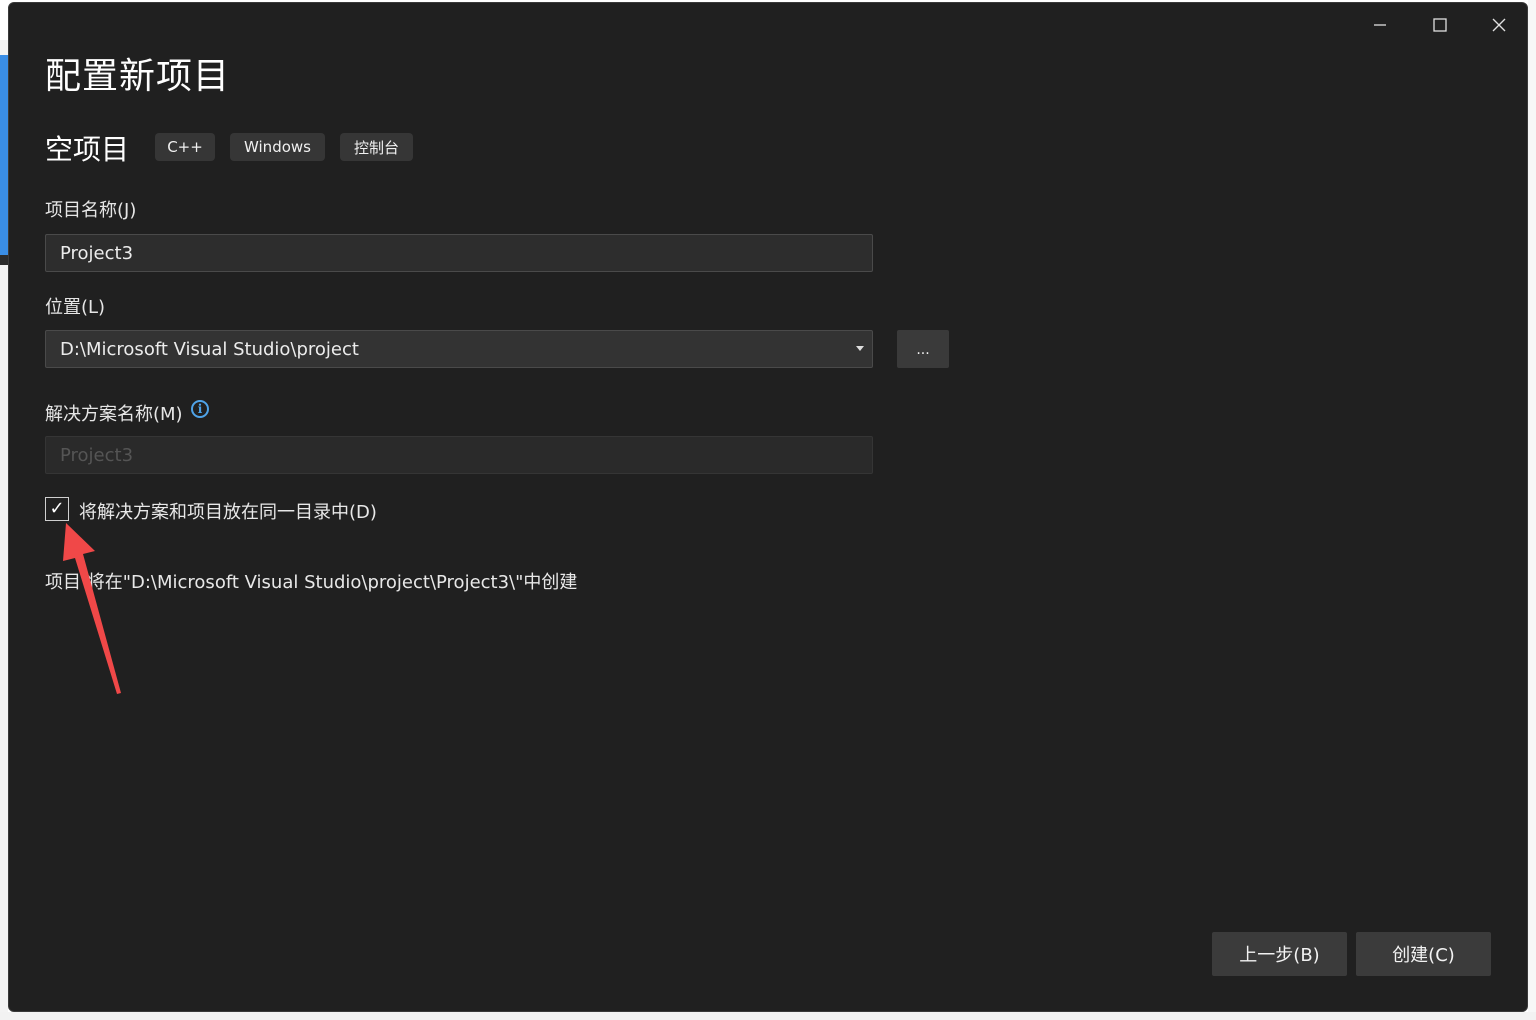 The width and height of the screenshot is (1536, 1020). I want to click on same-directory-label: 将解决方案和项目放在同一目录中(D), so click(228, 511).